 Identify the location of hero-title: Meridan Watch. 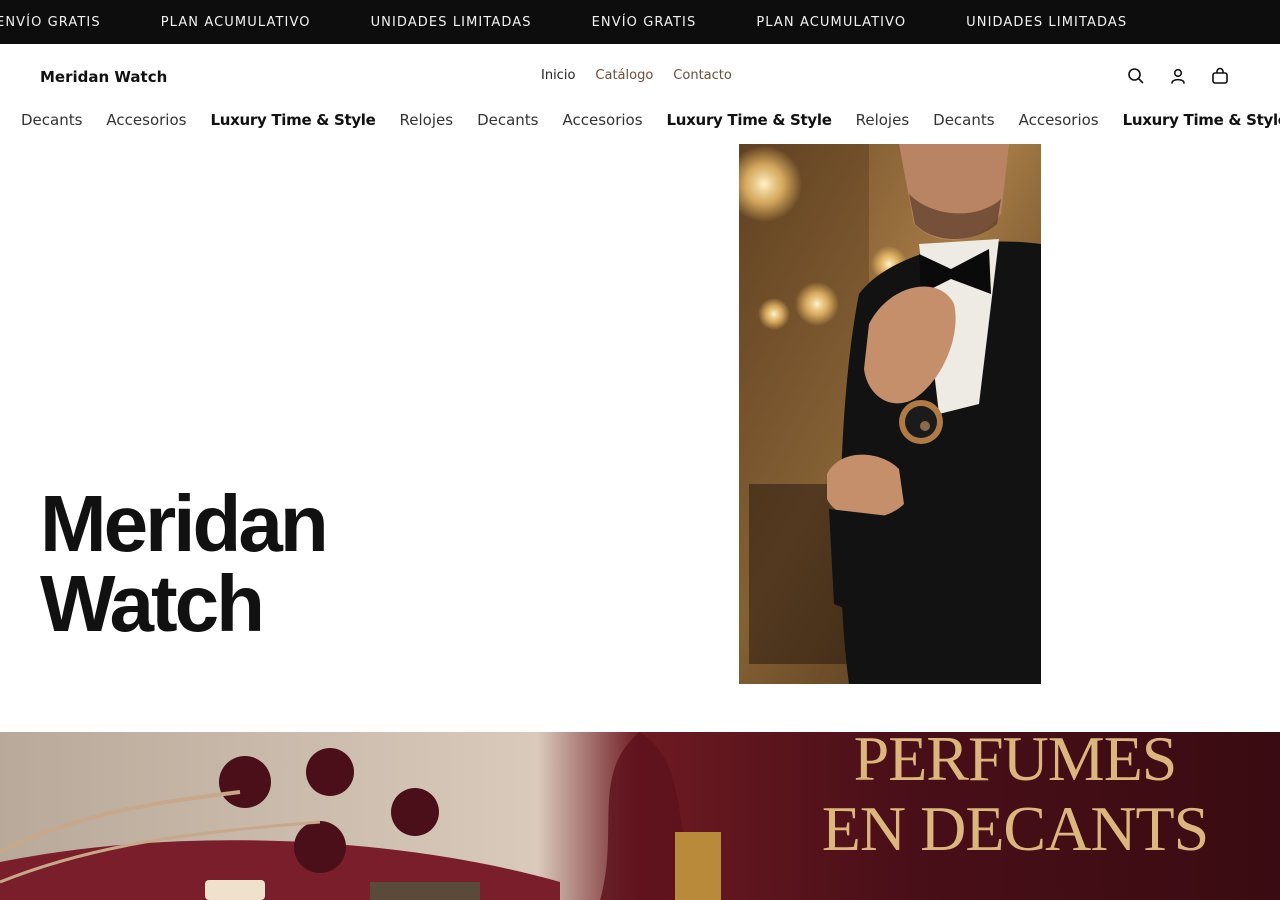
(184, 564).